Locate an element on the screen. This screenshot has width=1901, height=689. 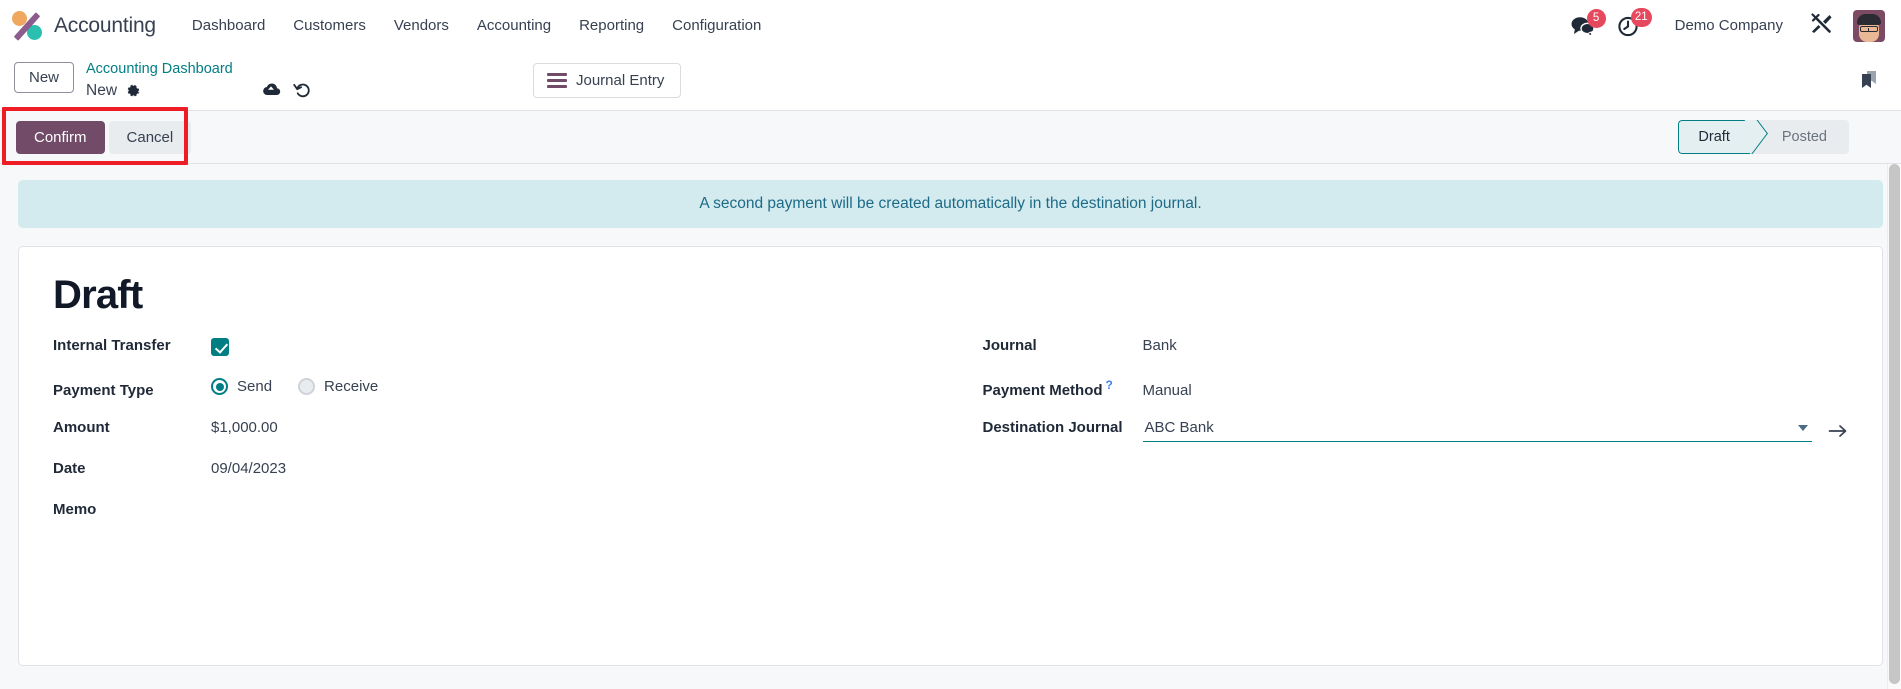
page-title: Draft is located at coordinates (98, 295).